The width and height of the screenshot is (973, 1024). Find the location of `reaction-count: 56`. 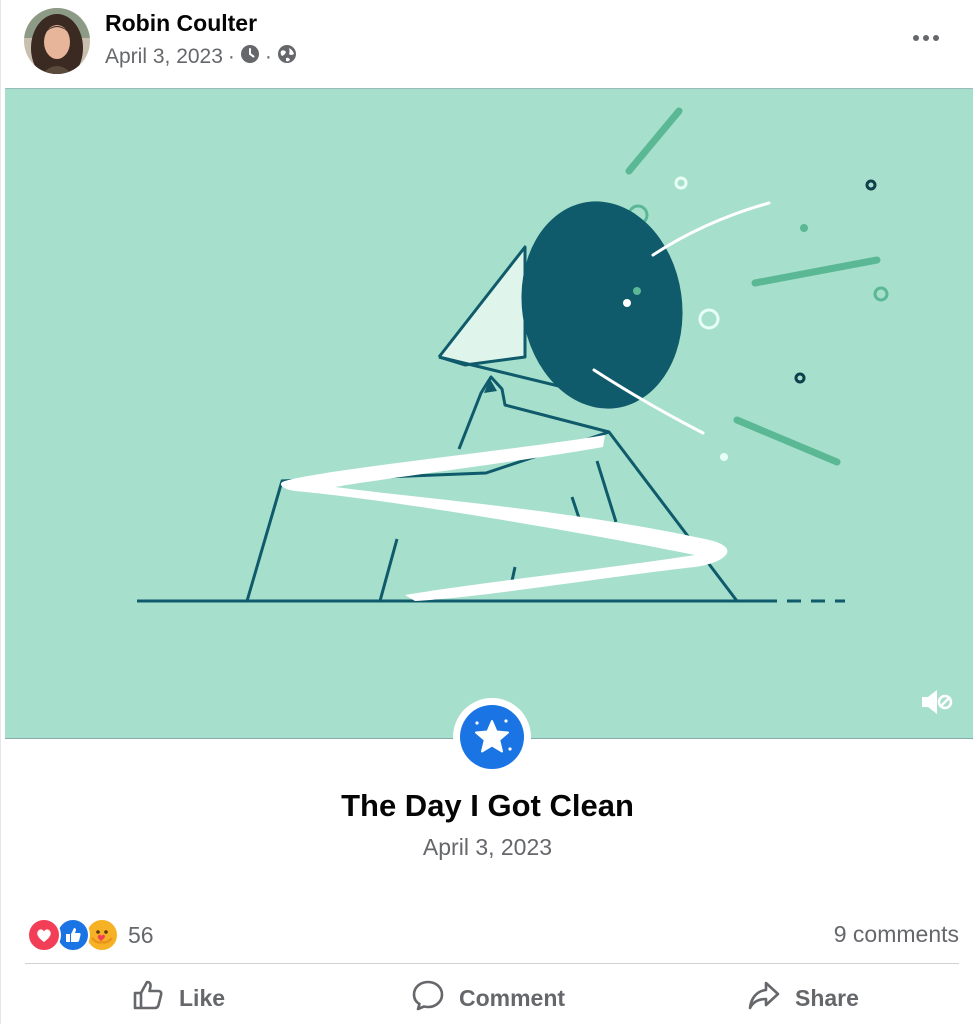

reaction-count: 56 is located at coordinates (141, 935).